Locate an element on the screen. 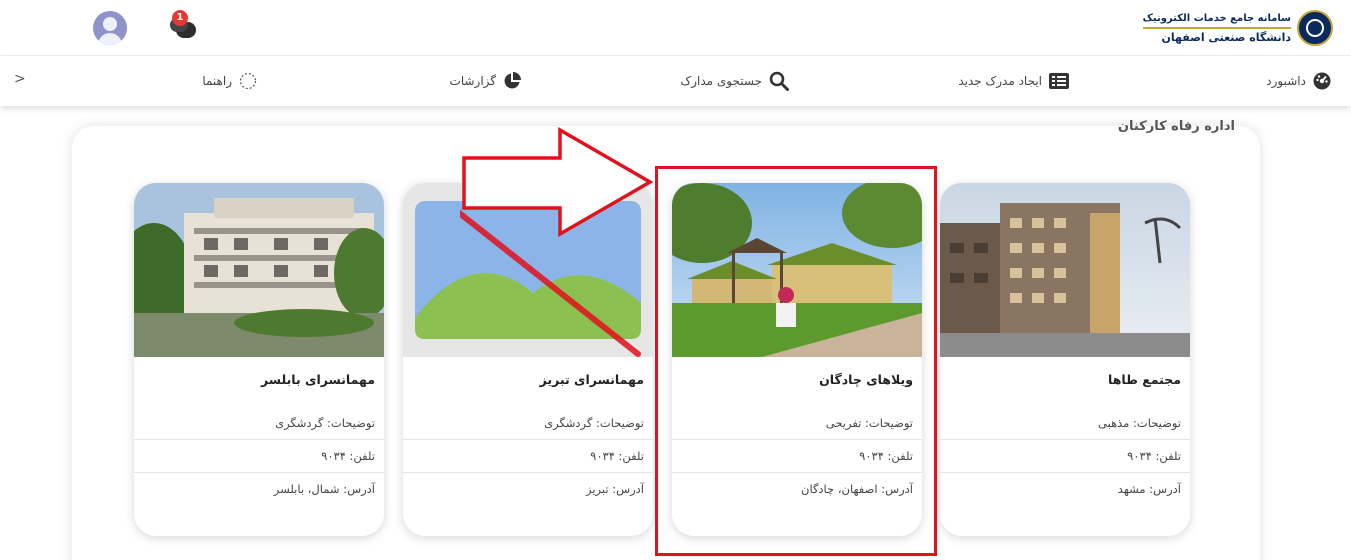  villa-photo is located at coordinates (797, 270).